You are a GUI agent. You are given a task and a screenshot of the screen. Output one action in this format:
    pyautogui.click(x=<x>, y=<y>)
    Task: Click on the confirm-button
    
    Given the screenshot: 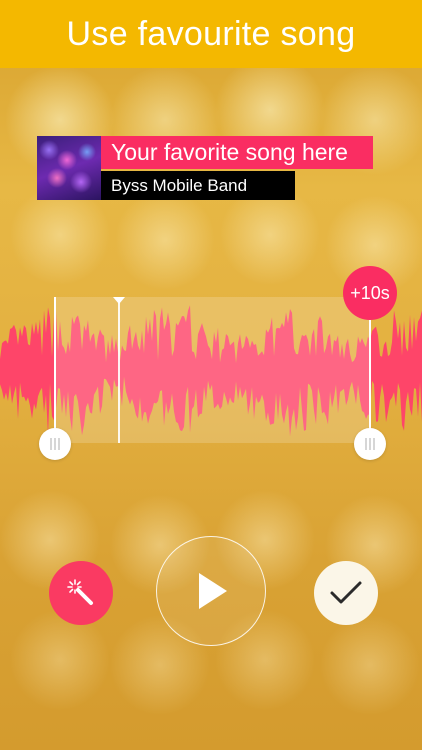 What is the action you would take?
    pyautogui.click(x=346, y=593)
    